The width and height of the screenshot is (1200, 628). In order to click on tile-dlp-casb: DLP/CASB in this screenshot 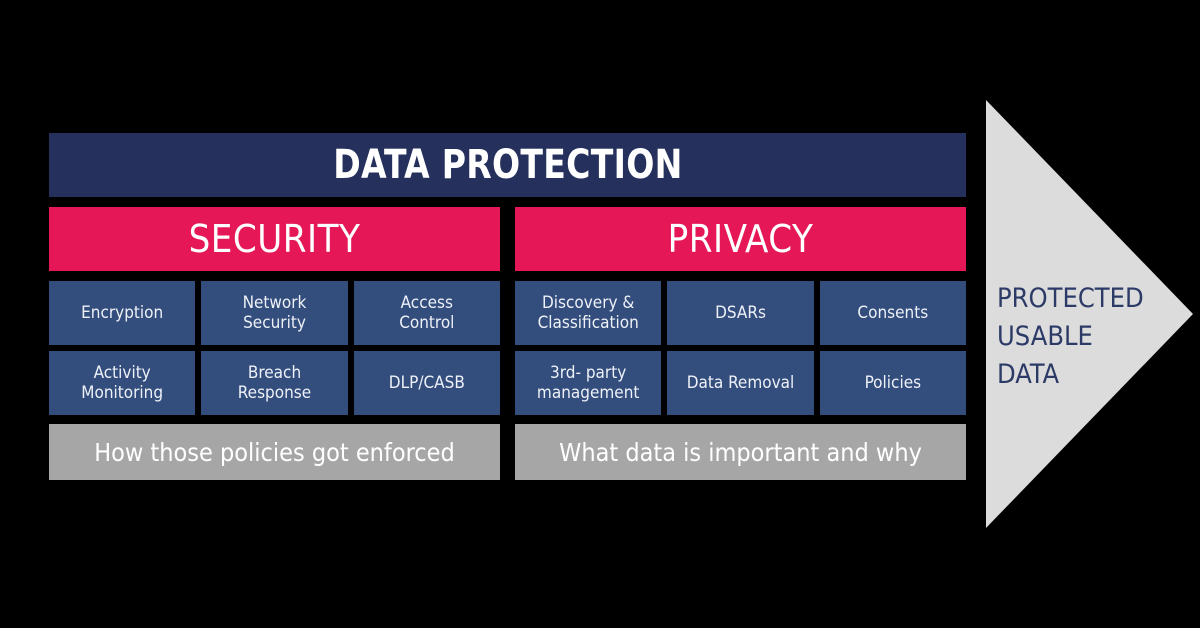, I will do `click(426, 383)`.